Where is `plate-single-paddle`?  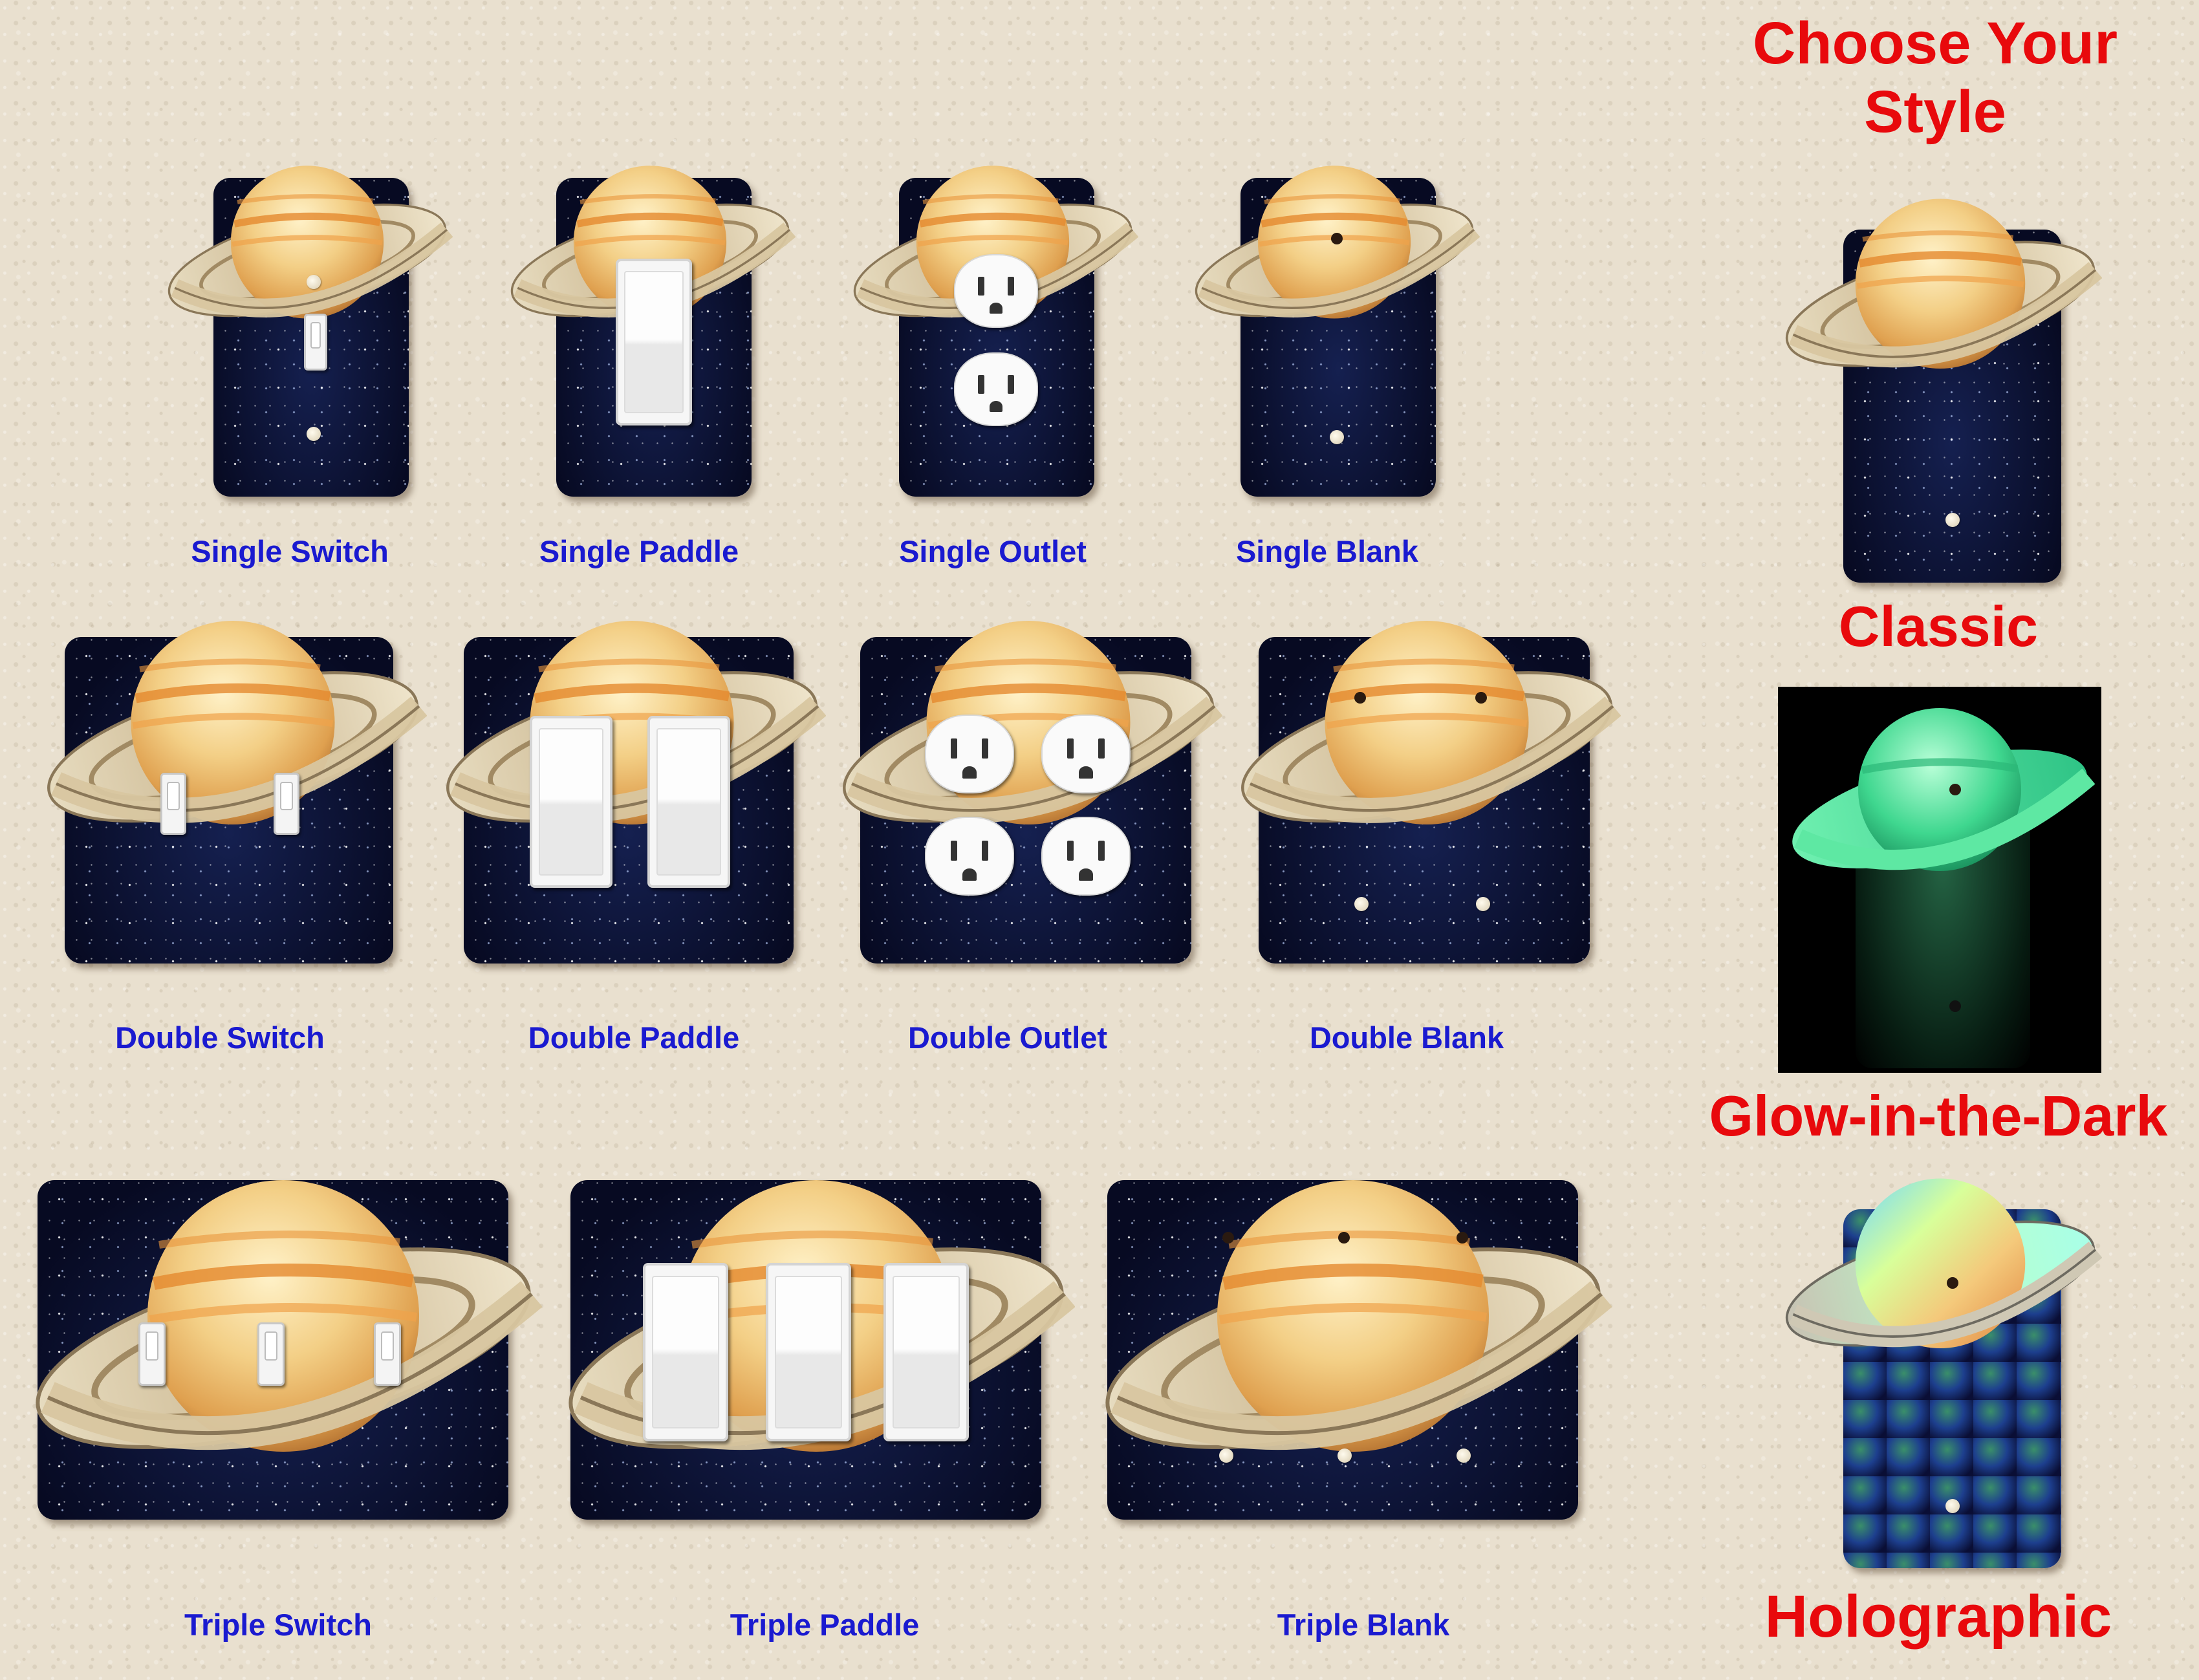
plate-single-paddle is located at coordinates (654, 337).